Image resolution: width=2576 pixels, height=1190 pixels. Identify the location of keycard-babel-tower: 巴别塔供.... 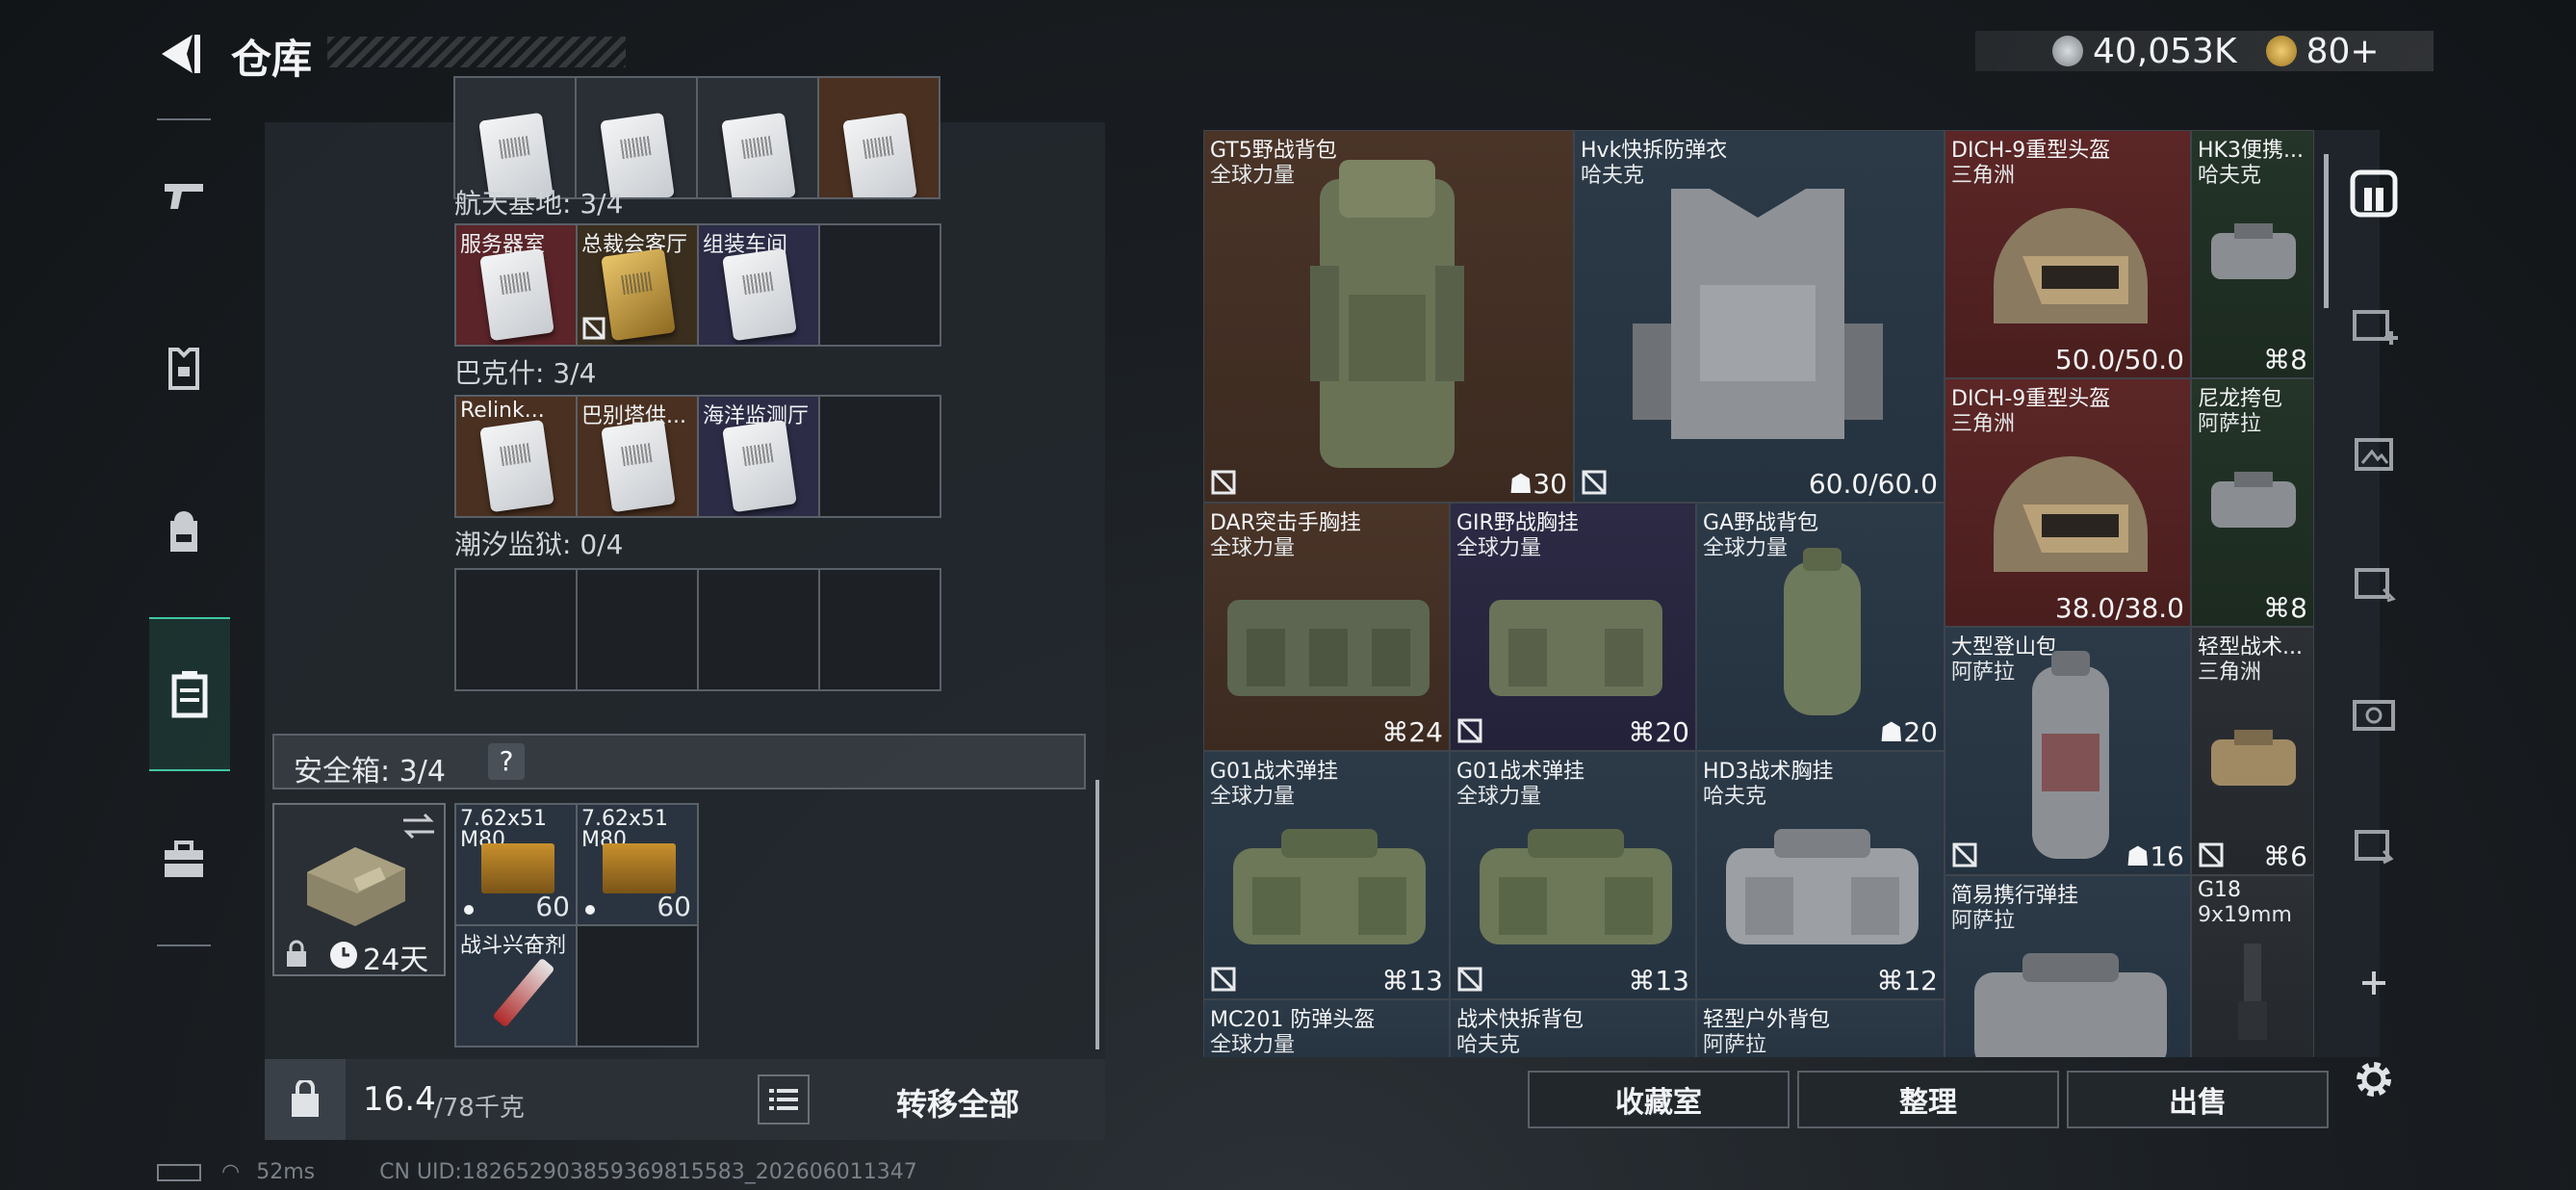
(638, 457).